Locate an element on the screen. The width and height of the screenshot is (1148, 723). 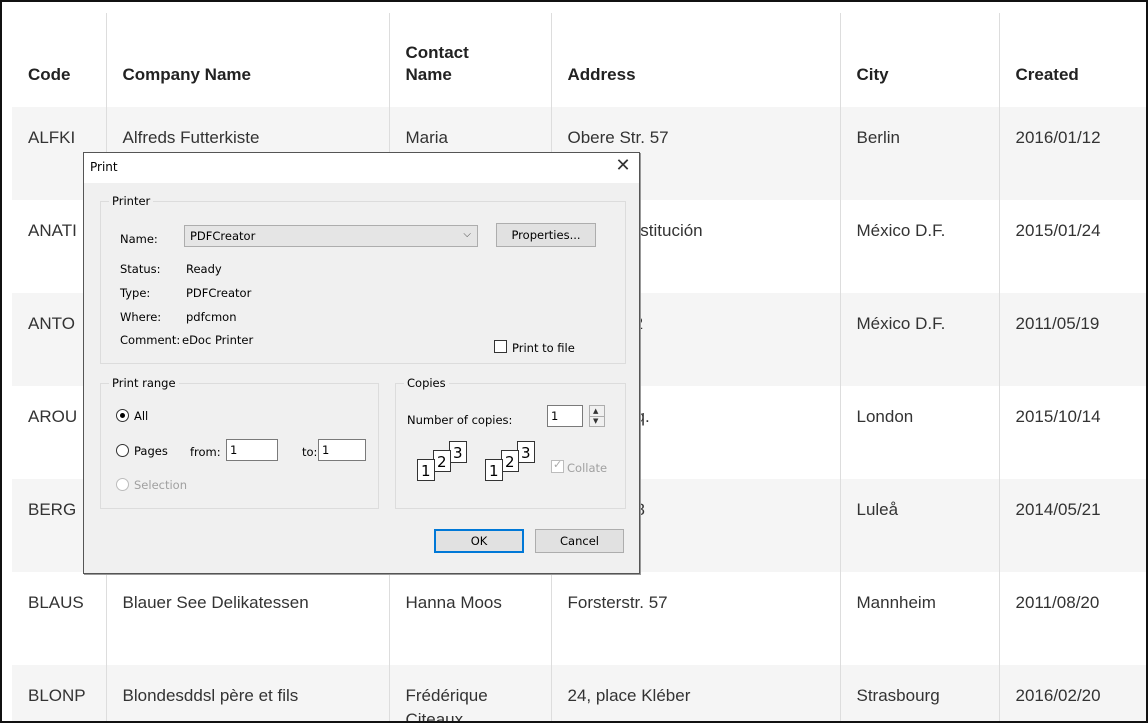
from-page-input: 1 is located at coordinates (252, 450).